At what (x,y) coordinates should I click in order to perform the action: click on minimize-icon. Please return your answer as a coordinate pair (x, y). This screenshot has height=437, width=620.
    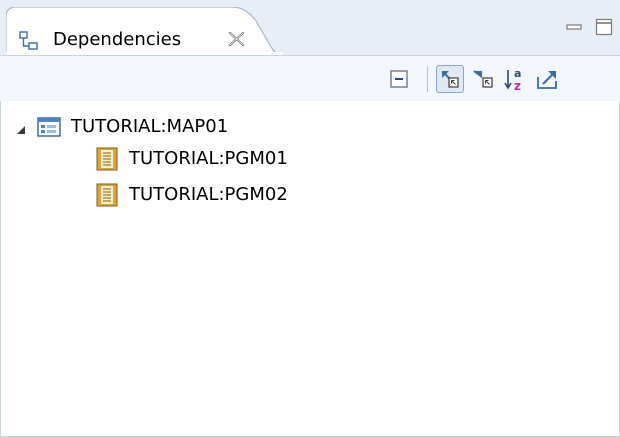
    Looking at the image, I should click on (574, 24).